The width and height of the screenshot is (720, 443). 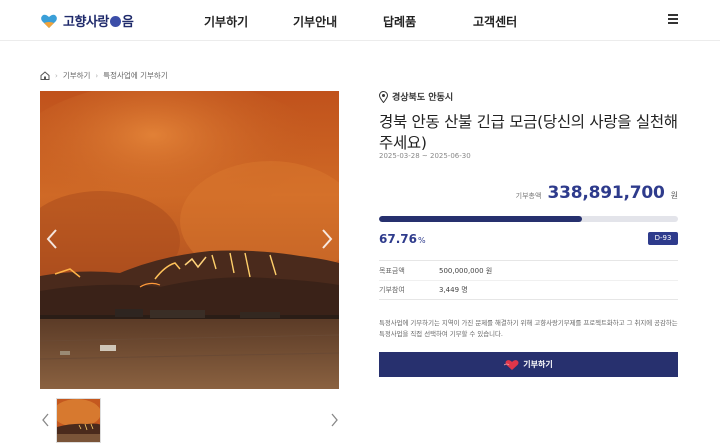 I want to click on donate-button-label: 기부하기, so click(x=538, y=364).